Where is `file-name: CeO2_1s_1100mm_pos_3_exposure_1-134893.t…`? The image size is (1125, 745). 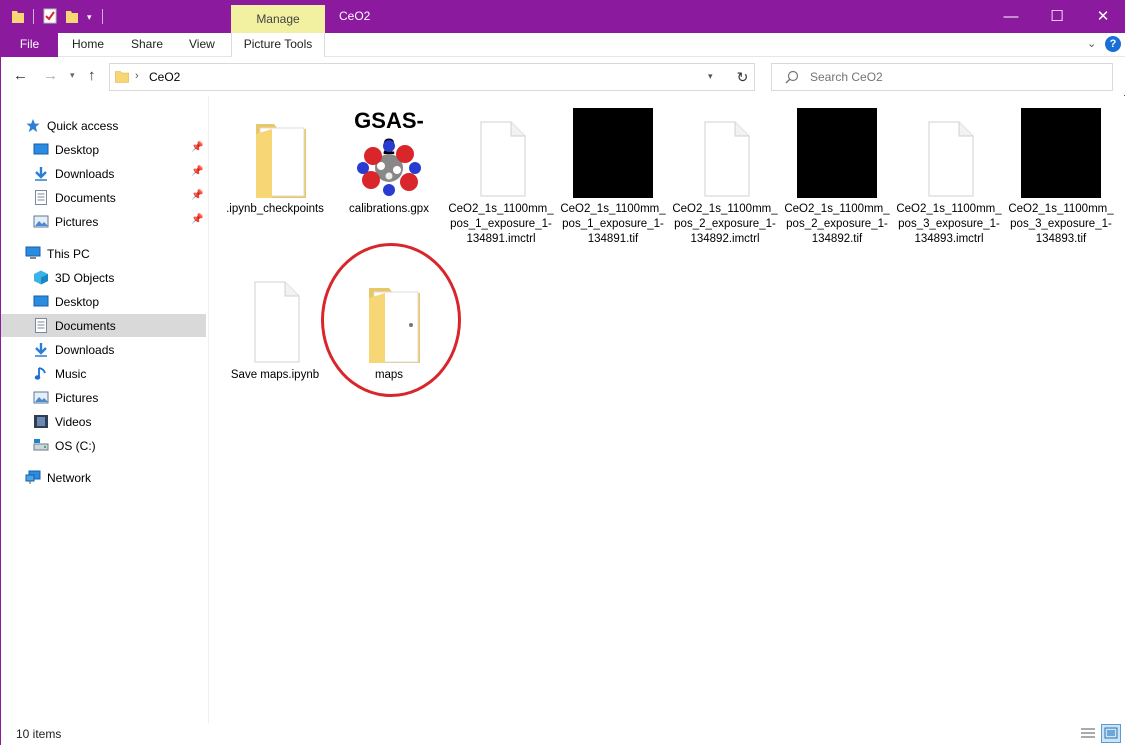 file-name: CeO2_1s_1100mm_pos_3_exposure_1-134893.t… is located at coordinates (1061, 224).